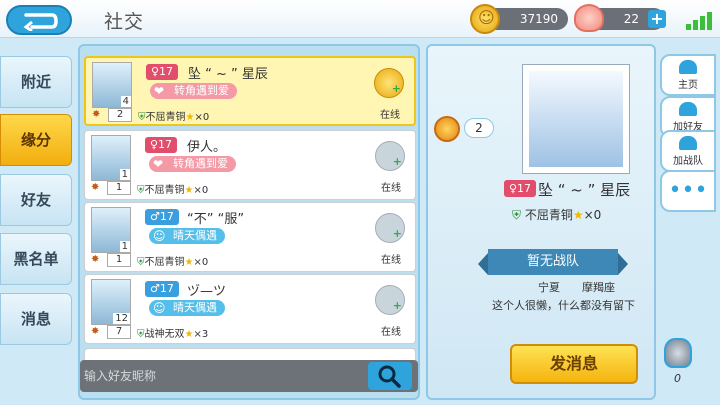 The image size is (720, 405). Describe the element at coordinates (688, 143) in the screenshot. I see `add-team-icon` at that location.